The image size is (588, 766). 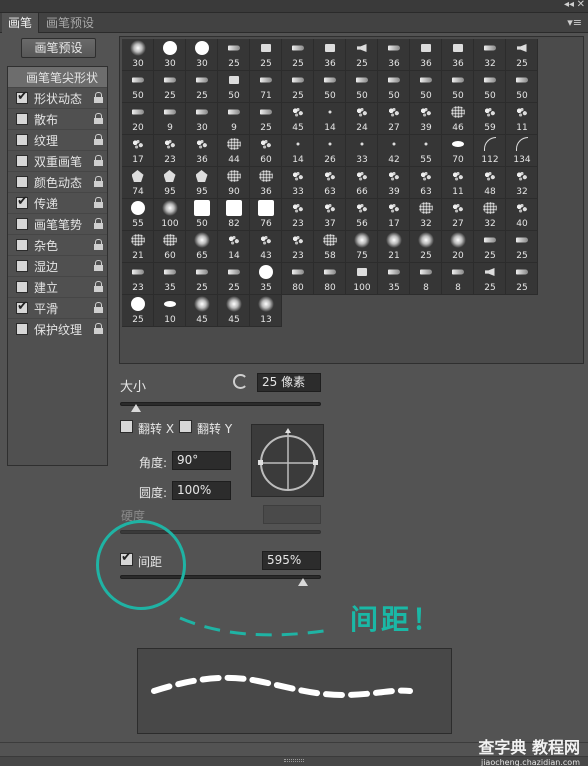 I want to click on option-row: 湿边, so click(x=57, y=265).